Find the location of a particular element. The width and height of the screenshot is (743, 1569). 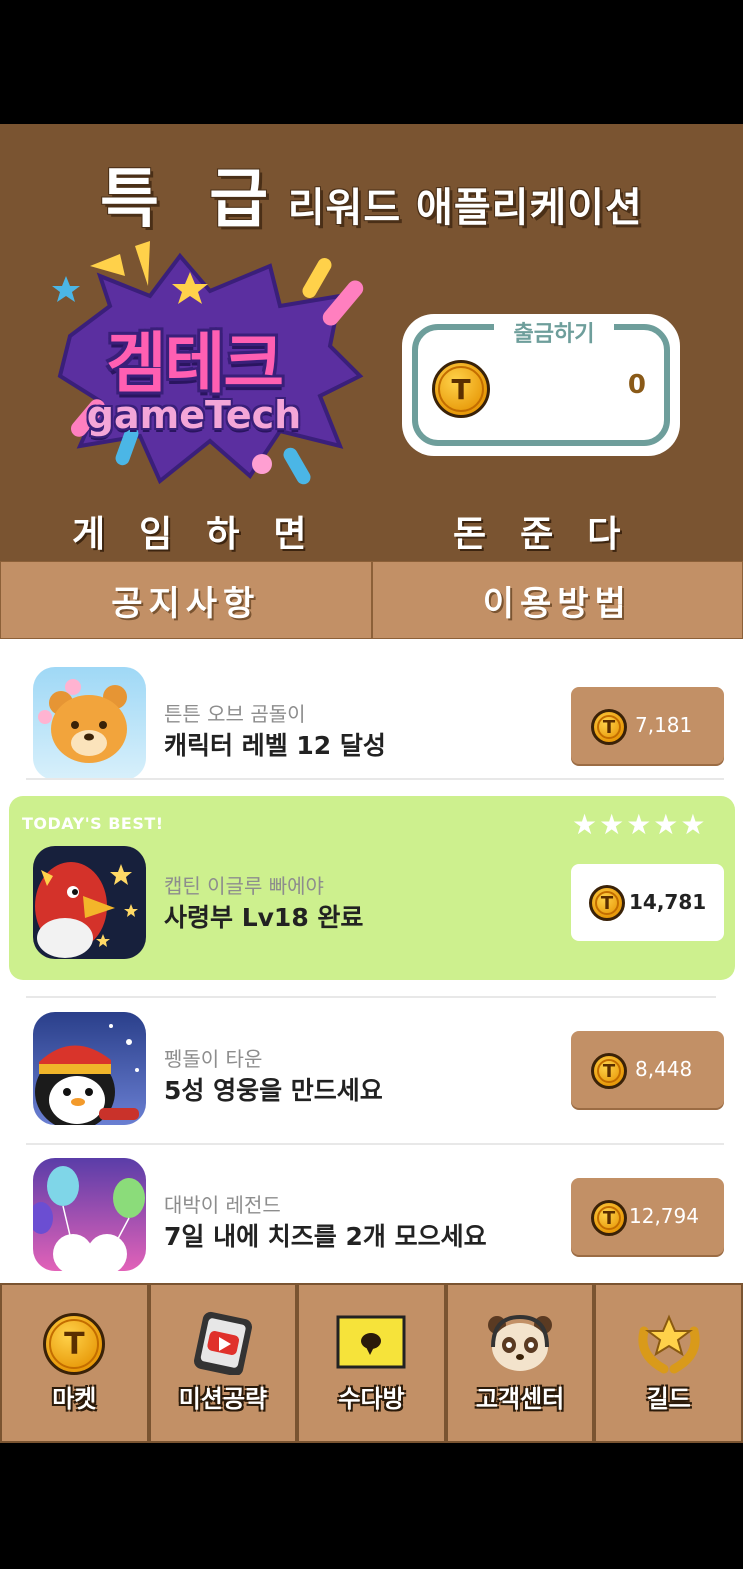

balloon-game-icon is located at coordinates (89, 1214).